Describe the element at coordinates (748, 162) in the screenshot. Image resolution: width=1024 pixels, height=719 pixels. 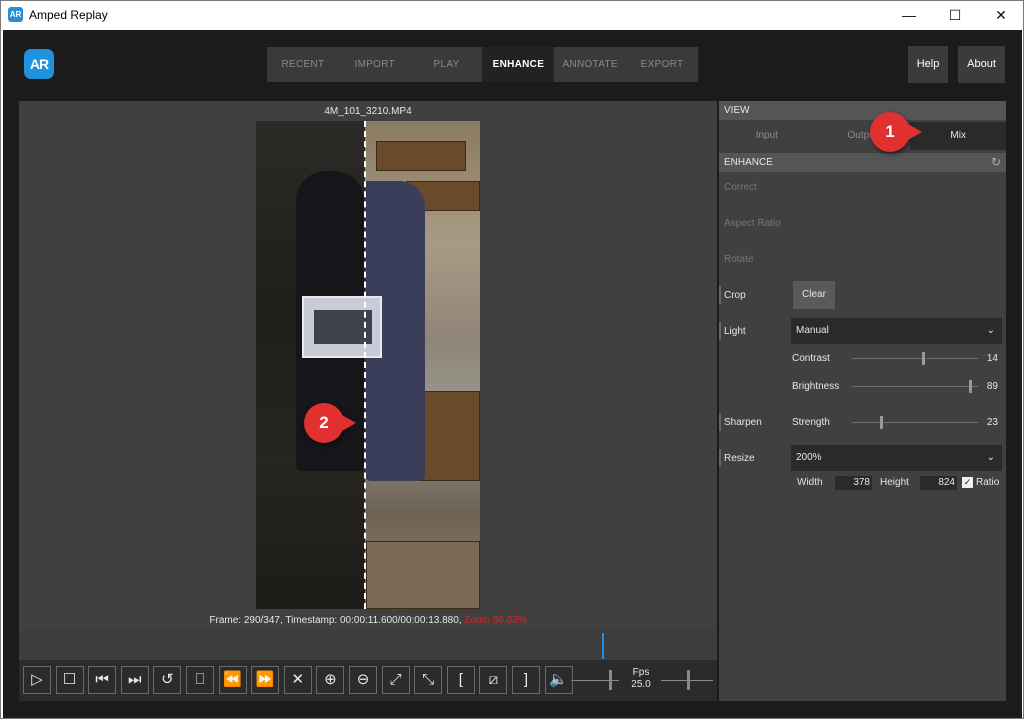
I see `enhance-header-label: ENHANCE` at that location.